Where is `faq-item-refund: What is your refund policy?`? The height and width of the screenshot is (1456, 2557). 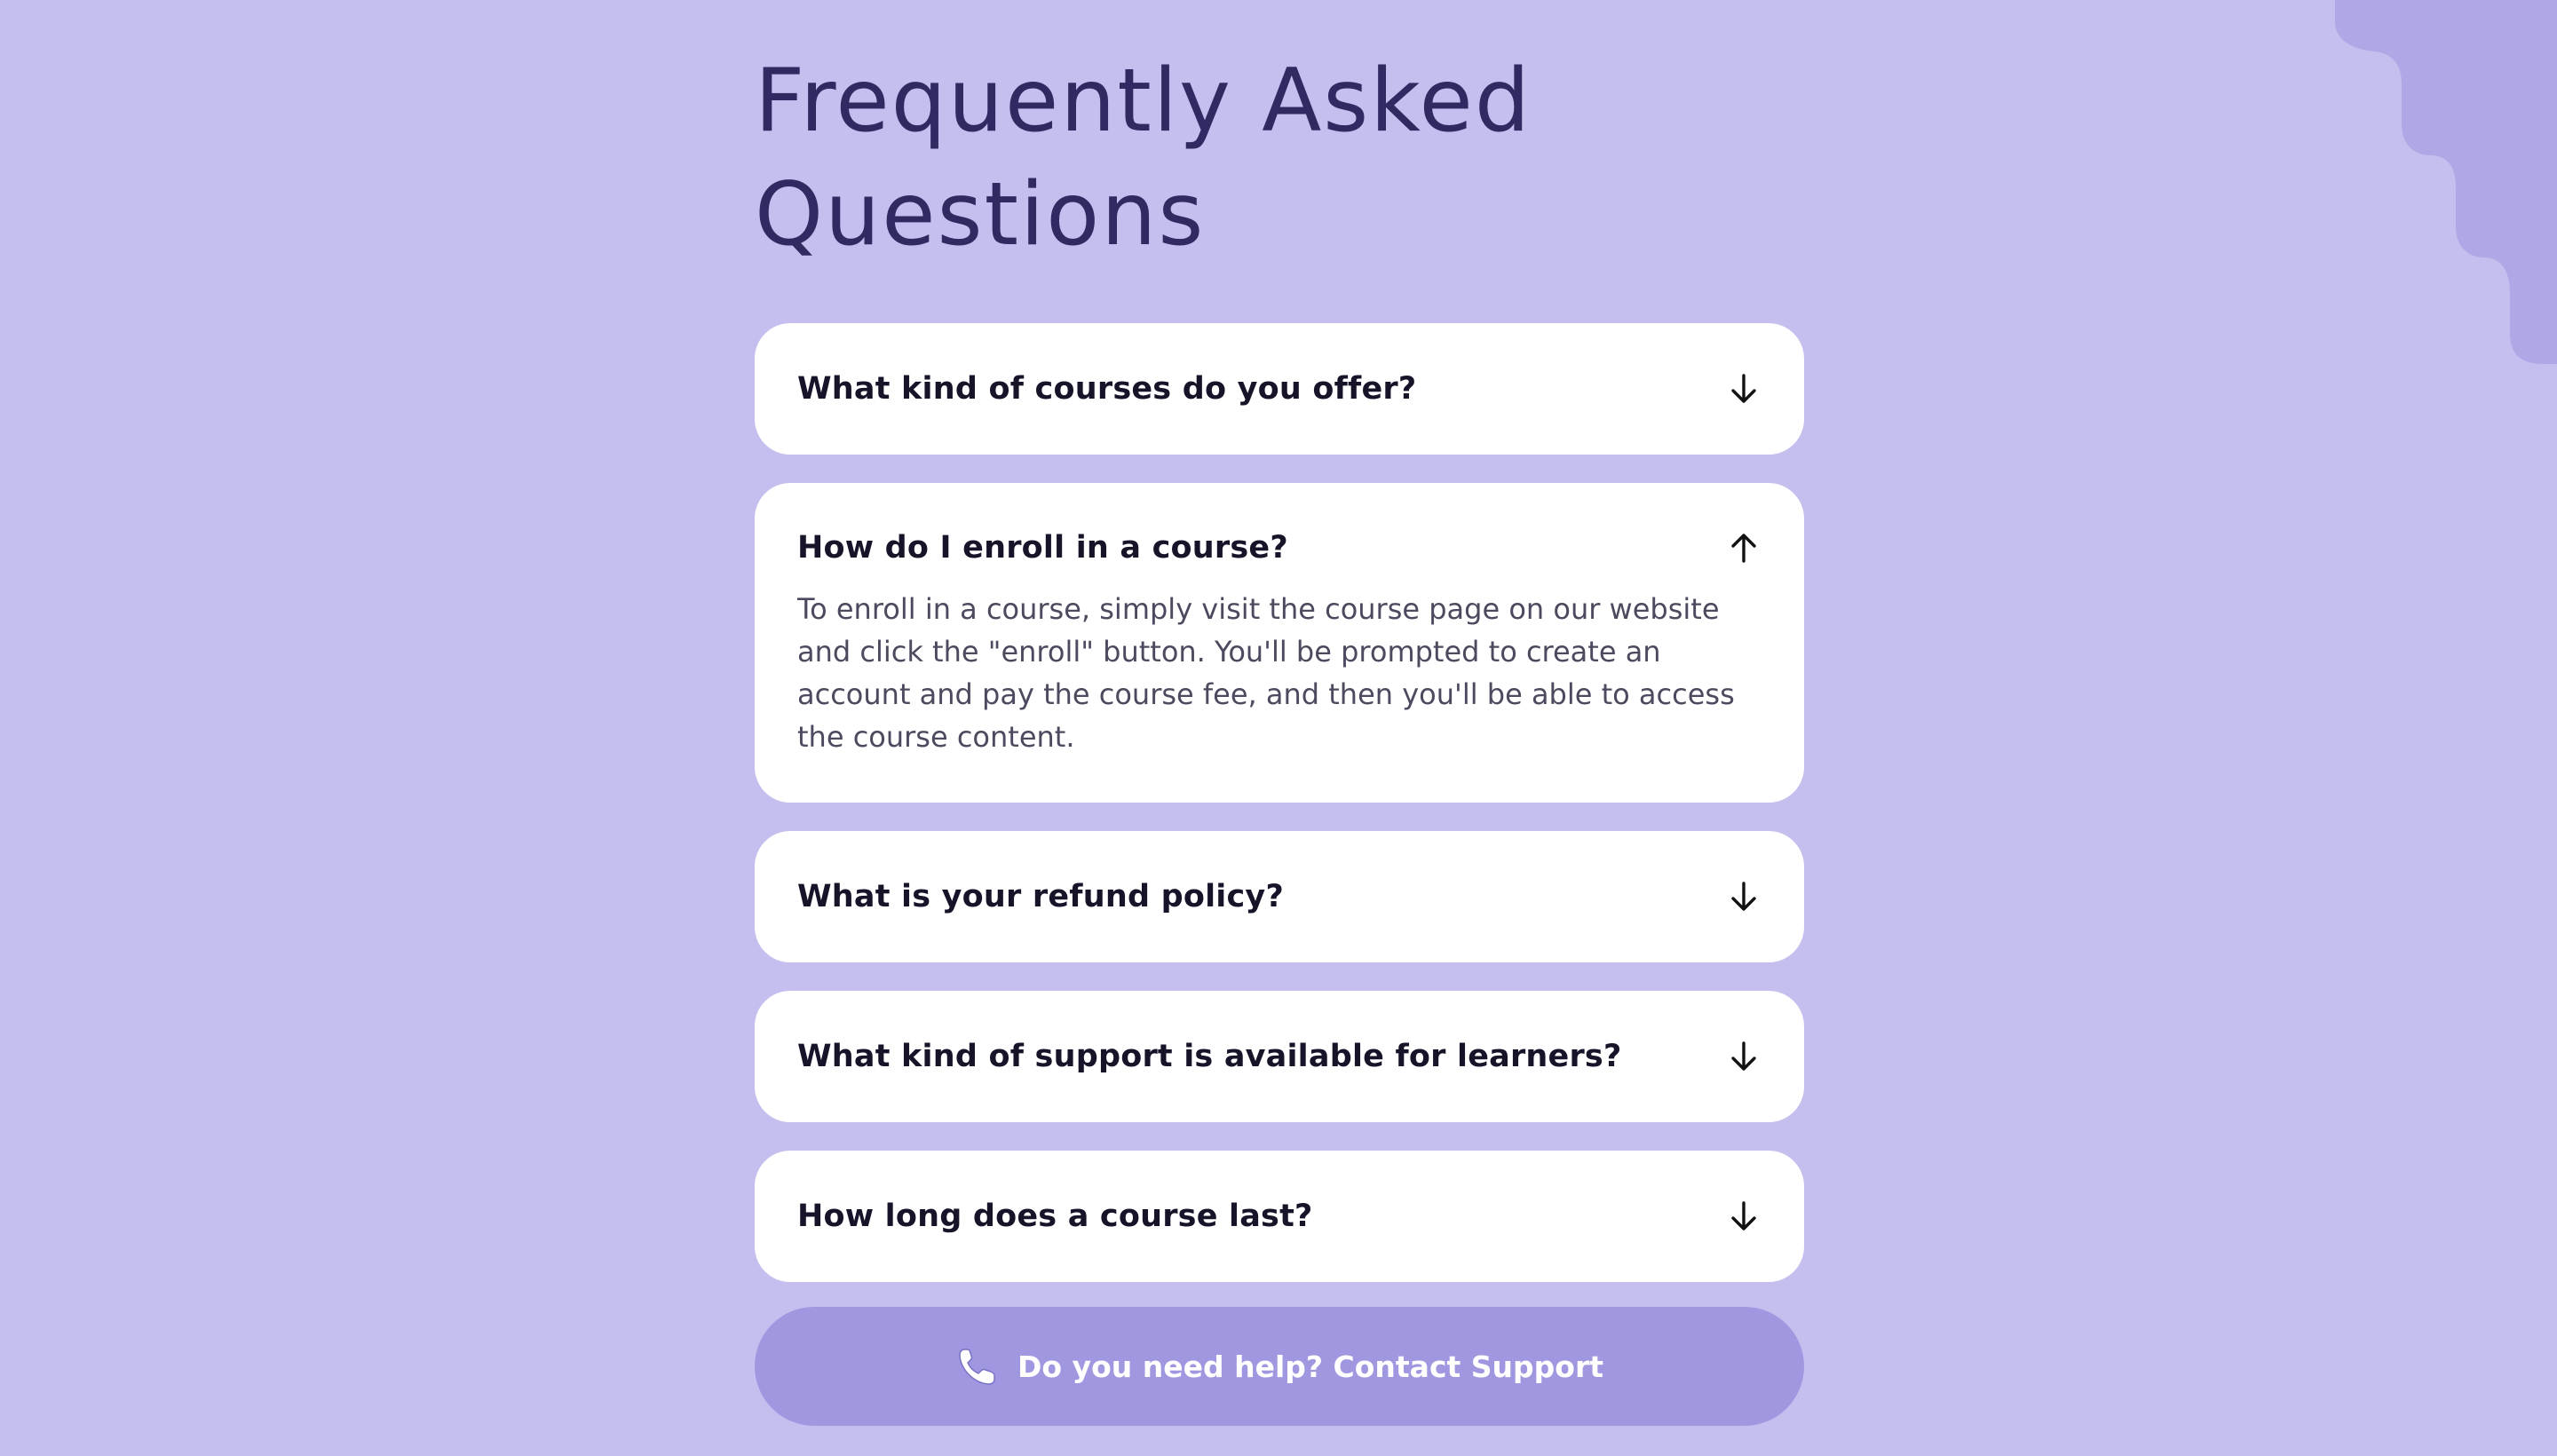
faq-item-refund: What is your refund policy? is located at coordinates (1279, 896).